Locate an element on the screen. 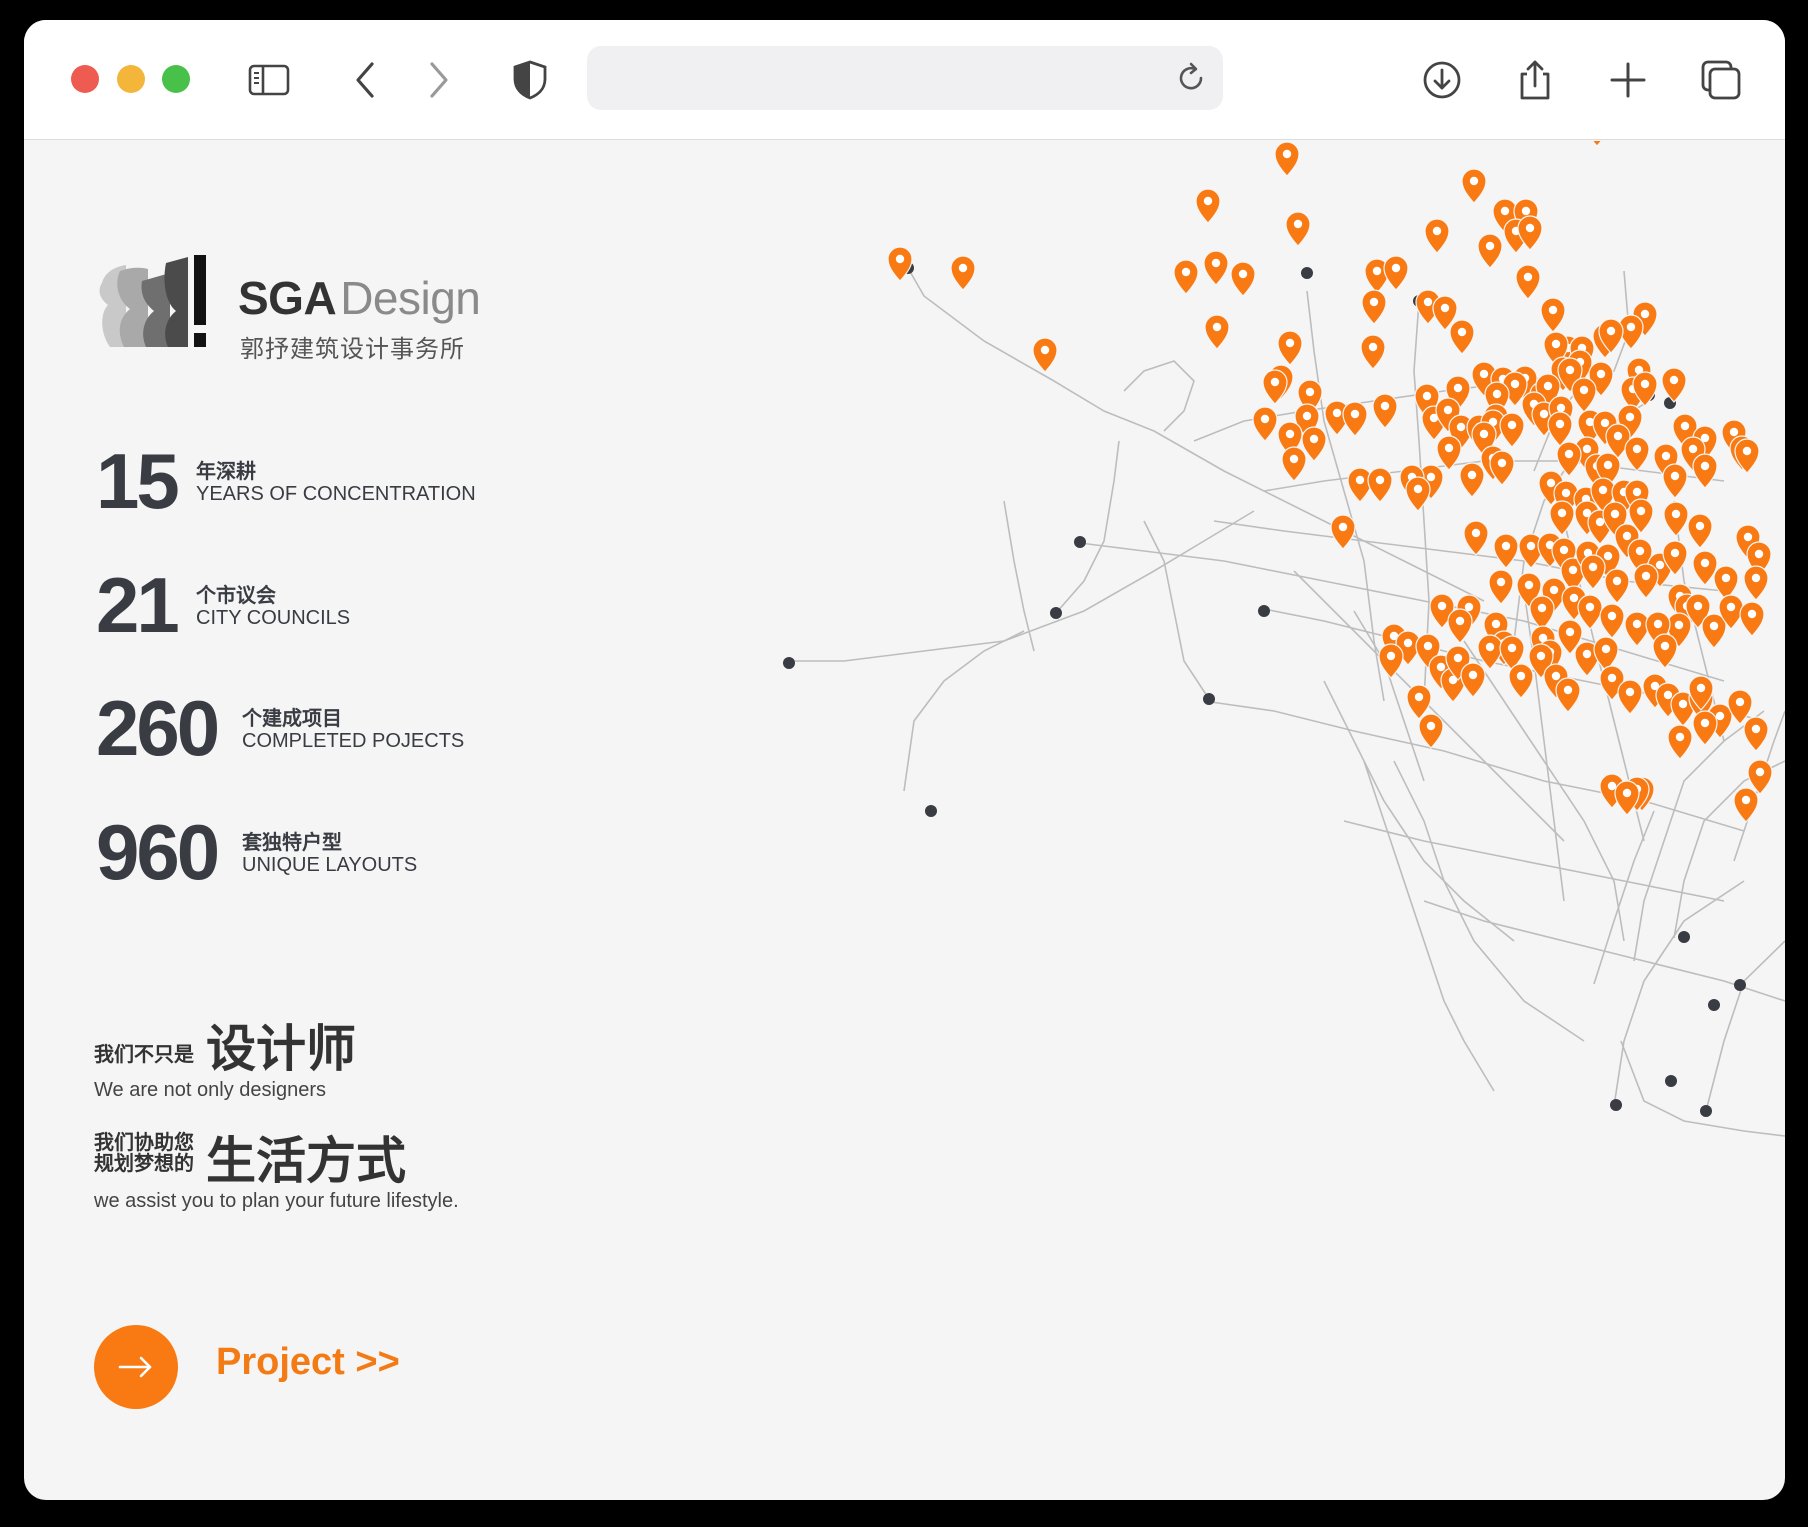 Image resolution: width=1808 pixels, height=1527 pixels. brand-name-light: Design is located at coordinates (410, 298).